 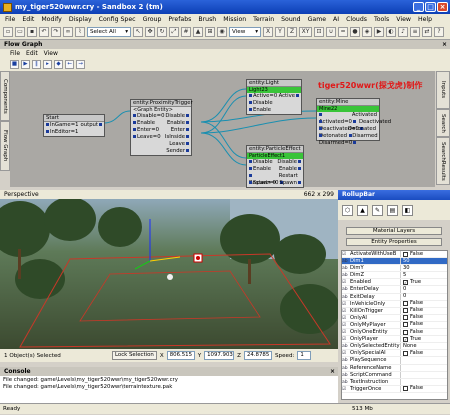 I want to click on snap-icon: #, so click(x=186, y=32).